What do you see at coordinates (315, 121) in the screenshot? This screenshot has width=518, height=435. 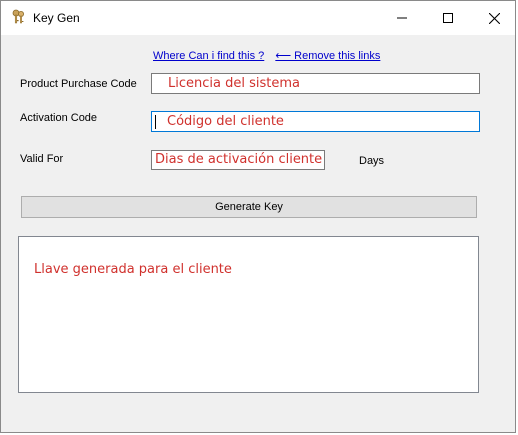 I see `activation-code-input: Código del cliente` at bounding box center [315, 121].